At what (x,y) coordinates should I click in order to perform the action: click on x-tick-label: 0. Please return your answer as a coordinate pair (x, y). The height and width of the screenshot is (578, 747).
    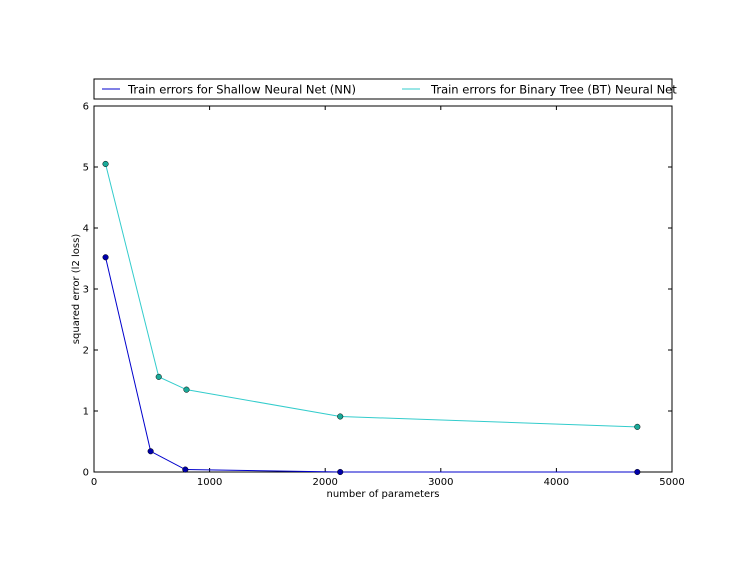
    Looking at the image, I should click on (94, 482).